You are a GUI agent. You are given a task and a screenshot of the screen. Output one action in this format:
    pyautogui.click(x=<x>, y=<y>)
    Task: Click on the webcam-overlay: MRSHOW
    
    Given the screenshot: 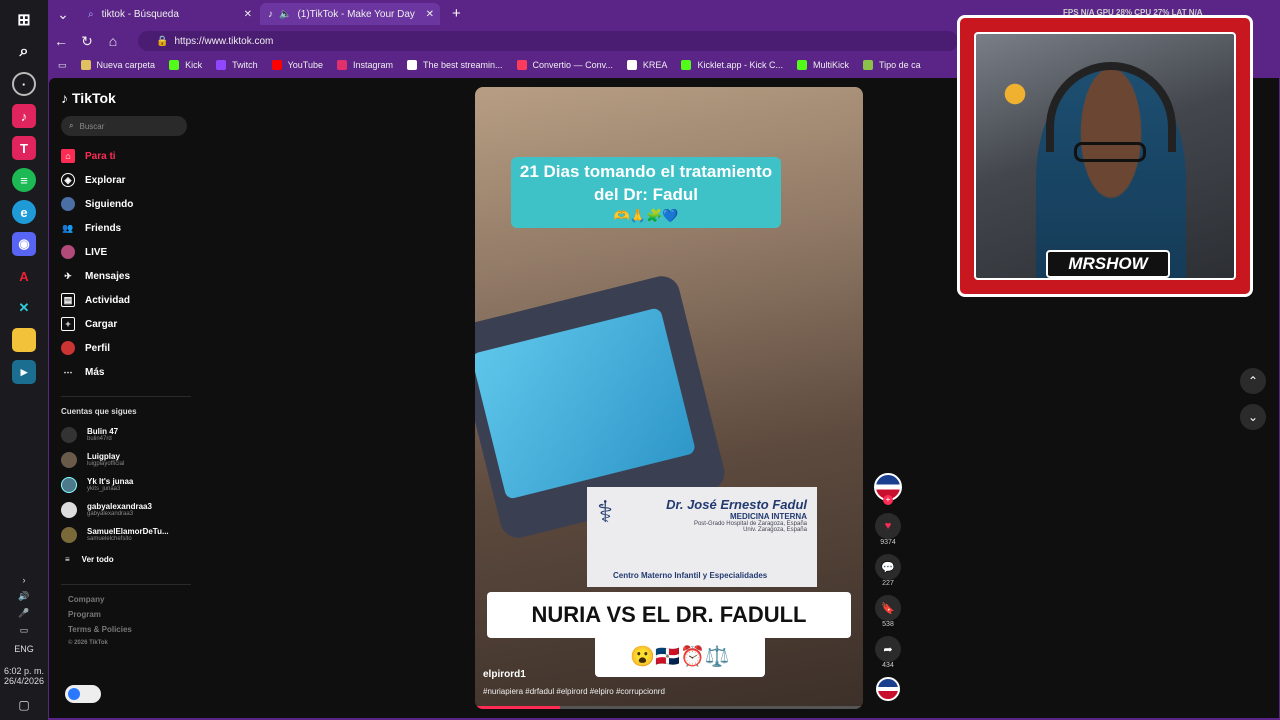 What is the action you would take?
    pyautogui.click(x=1105, y=156)
    